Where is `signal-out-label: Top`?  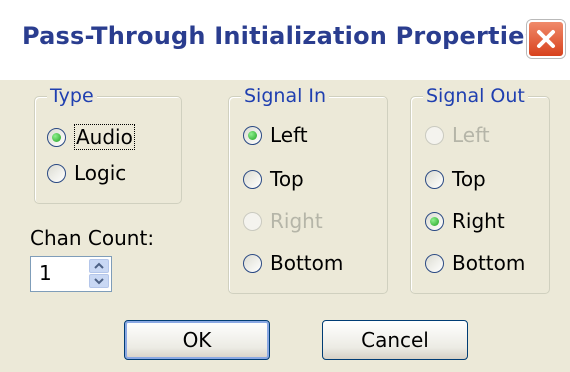 signal-out-label: Top is located at coordinates (469, 179).